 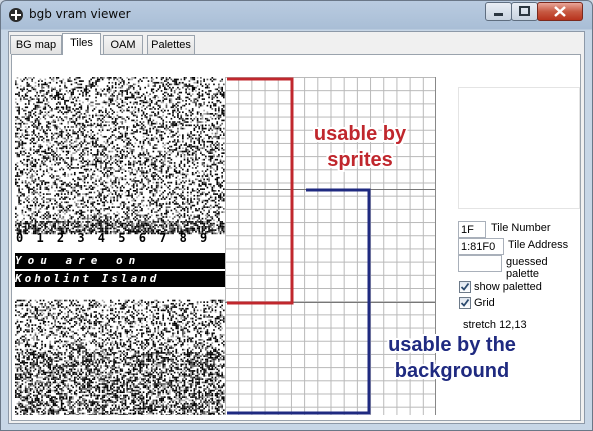 I want to click on grid-label: Grid, so click(x=484, y=303).